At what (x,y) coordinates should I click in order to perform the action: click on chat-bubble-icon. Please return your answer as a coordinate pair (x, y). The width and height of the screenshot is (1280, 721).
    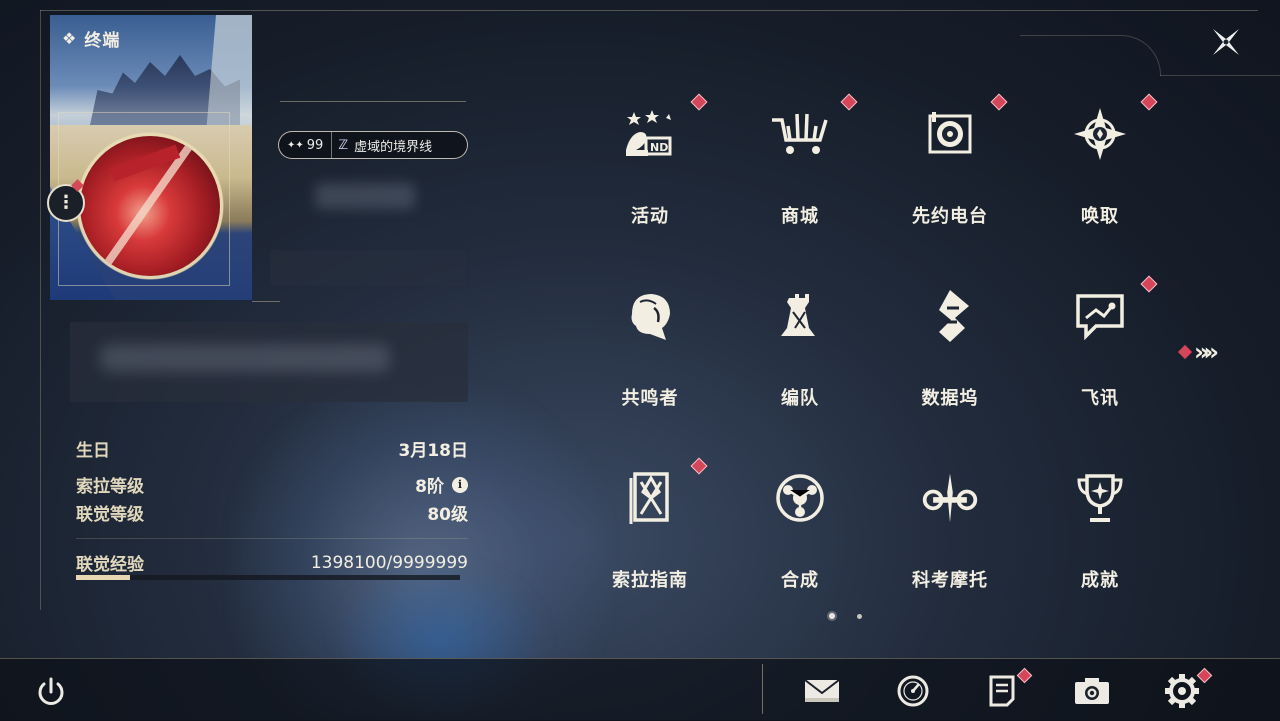
    Looking at the image, I should click on (1100, 316).